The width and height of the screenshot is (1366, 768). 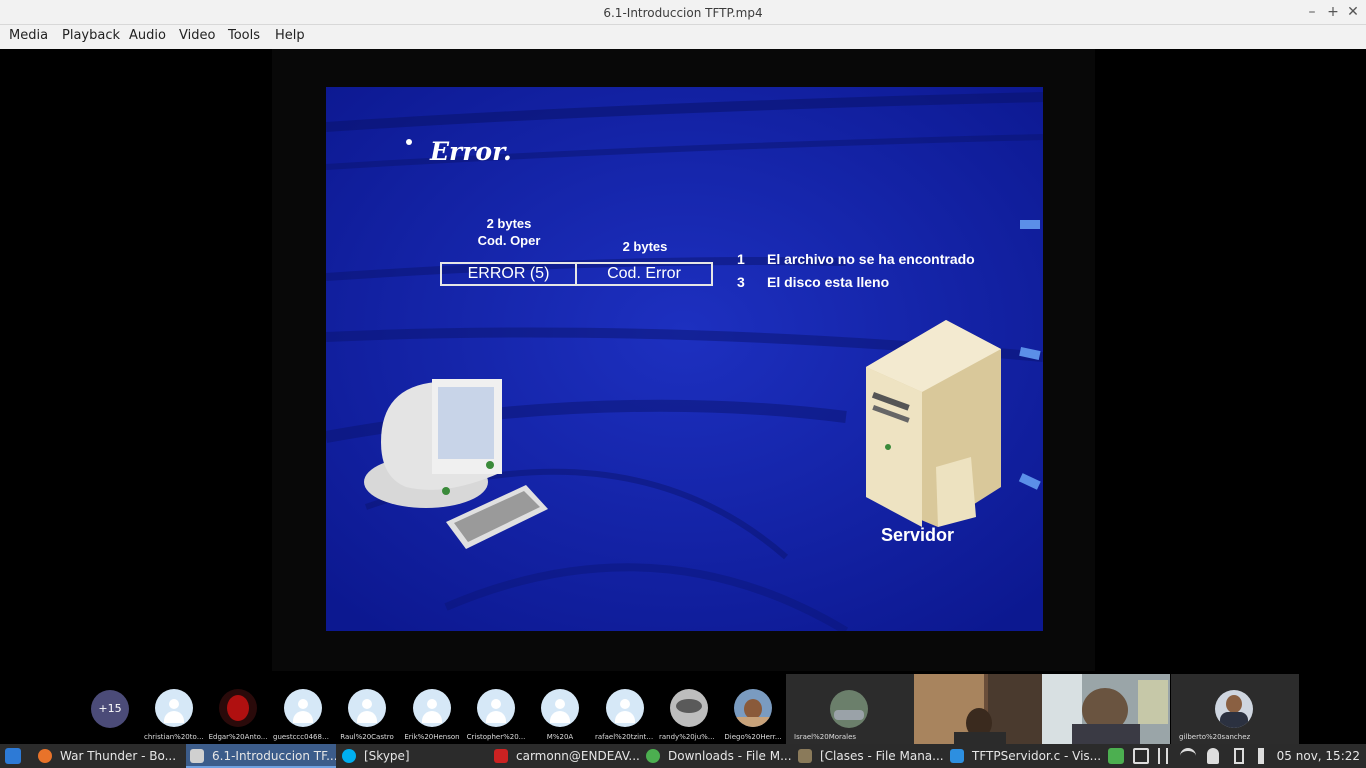 What do you see at coordinates (1318, 756) in the screenshot?
I see `clock: 05 nov, 15:22` at bounding box center [1318, 756].